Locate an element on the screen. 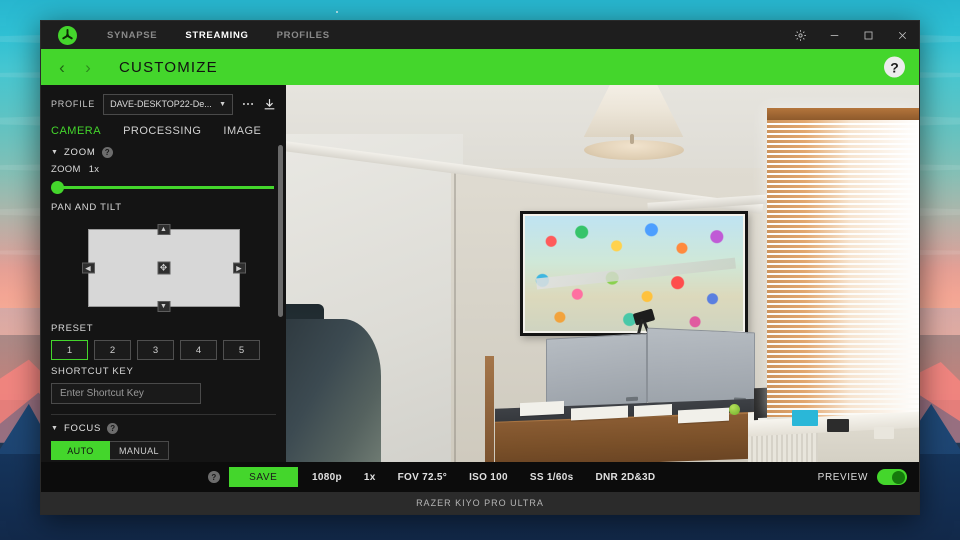 Image resolution: width=960 pixels, height=540 pixels. download-icon is located at coordinates (269, 104).